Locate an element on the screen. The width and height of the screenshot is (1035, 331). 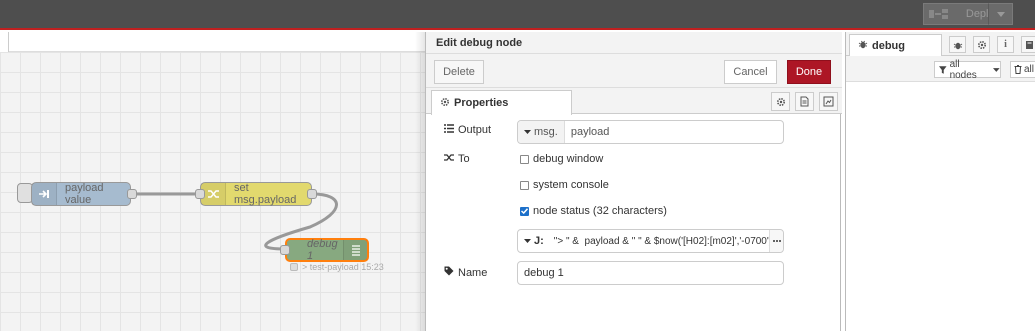
to-row: To is located at coordinates (457, 159).